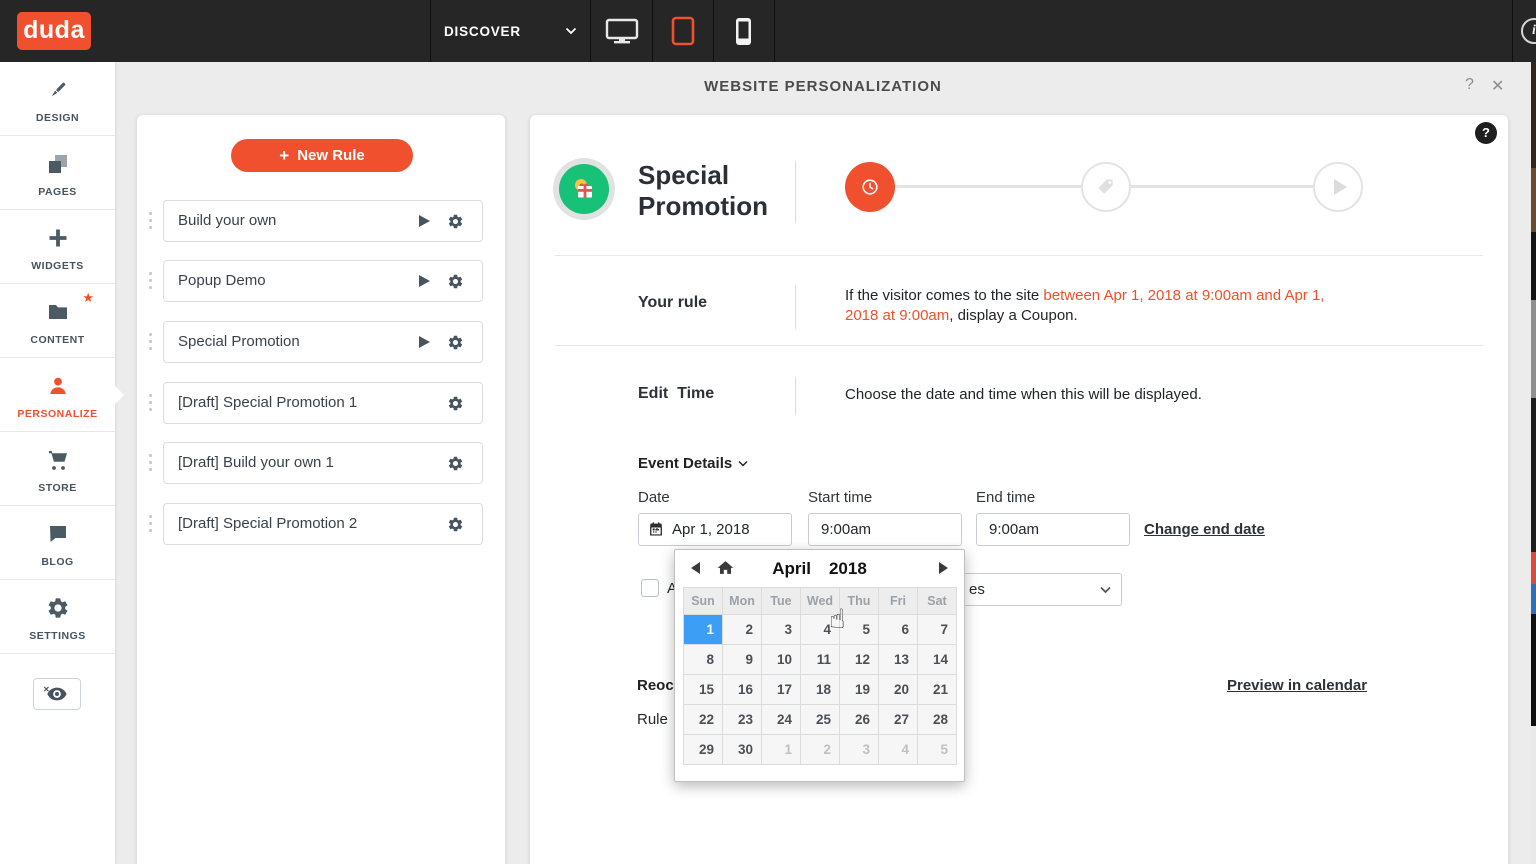  I want to click on sidebar-item-label: DESIGN, so click(57, 118).